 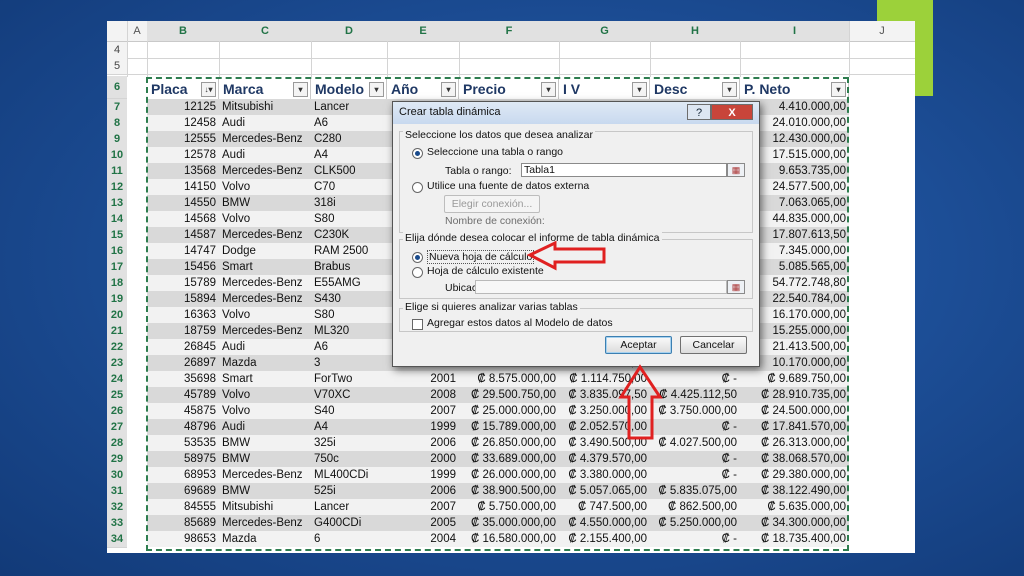 I want to click on annotation-arrows, so click(x=594, y=340).